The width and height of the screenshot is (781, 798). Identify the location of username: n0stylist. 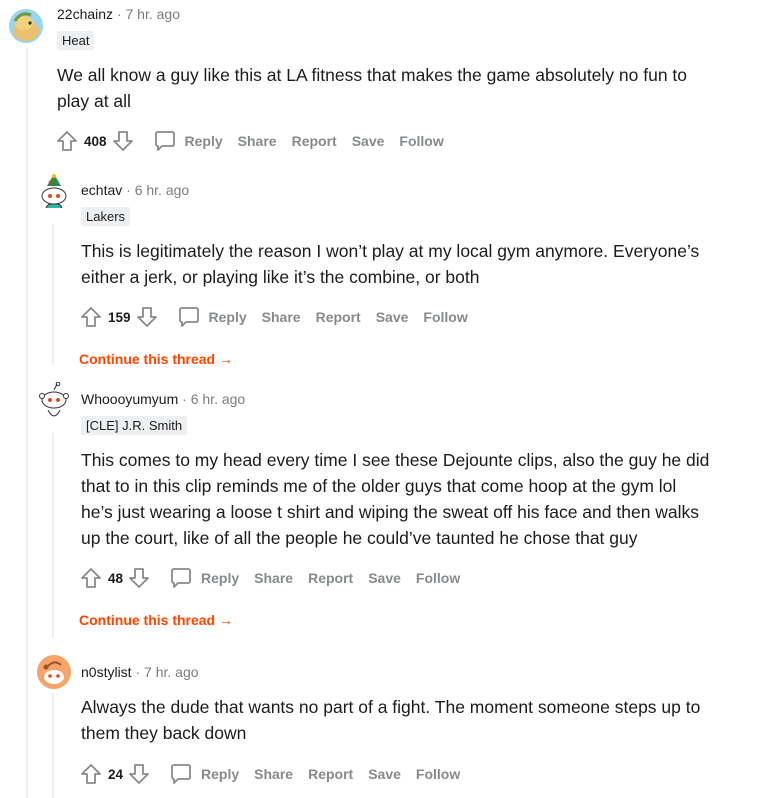
(106, 672).